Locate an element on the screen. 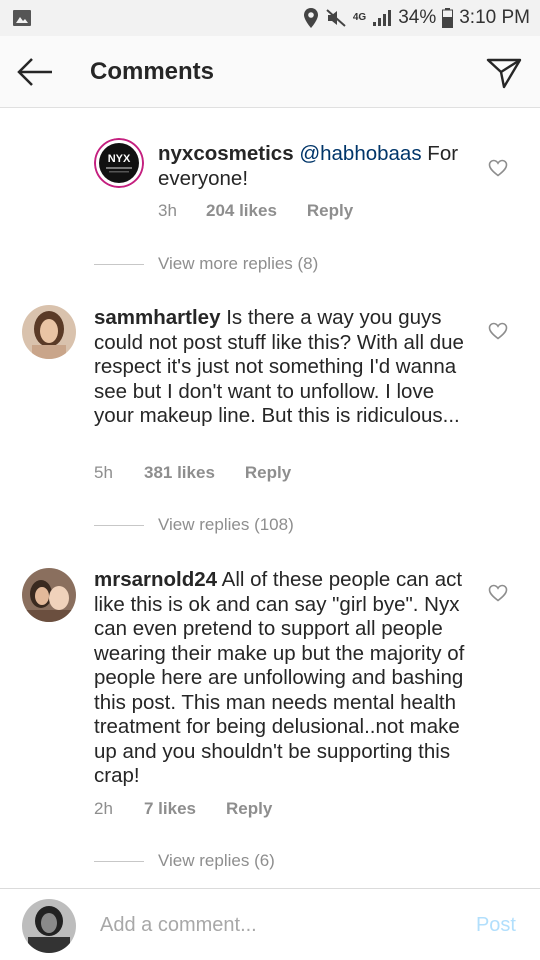  view-replies-button: View replies (6) is located at coordinates (184, 861).